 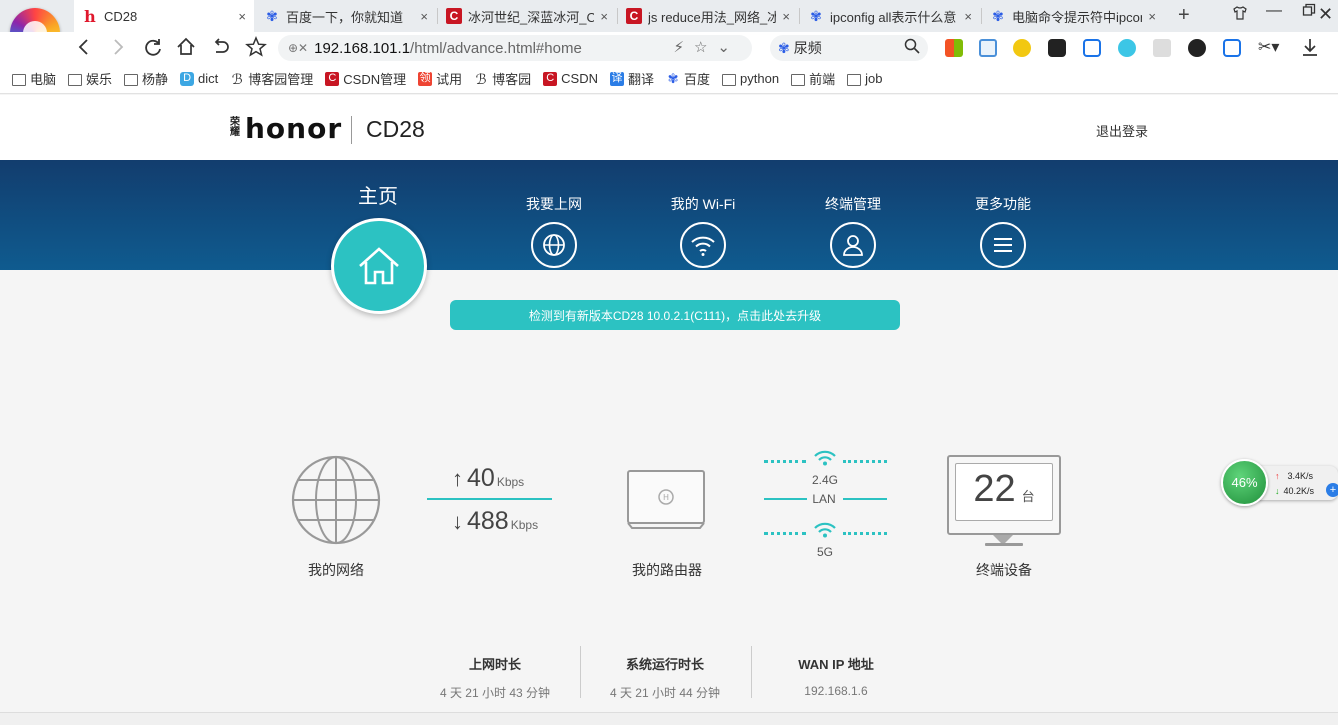 What do you see at coordinates (256, 50) in the screenshot?
I see `star-icon` at bounding box center [256, 50].